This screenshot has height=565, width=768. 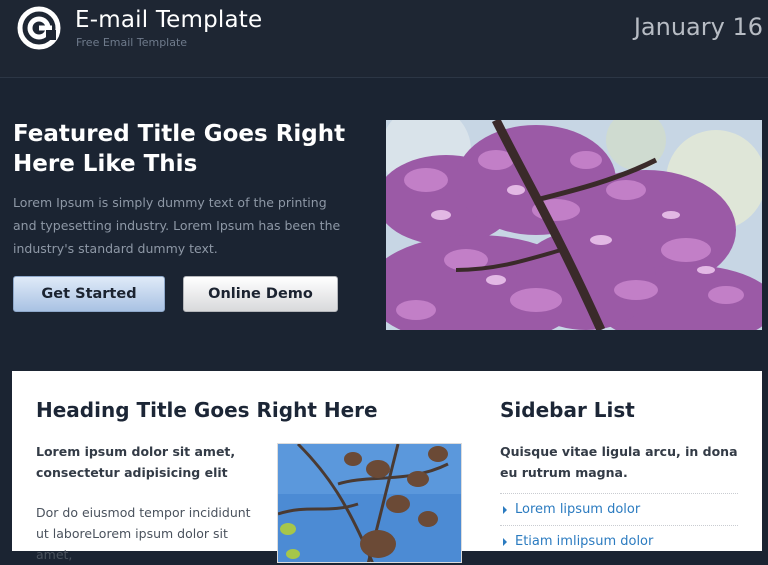 I want to click on sidebar-list-item: Lorem lipsum dolor, so click(x=619, y=509).